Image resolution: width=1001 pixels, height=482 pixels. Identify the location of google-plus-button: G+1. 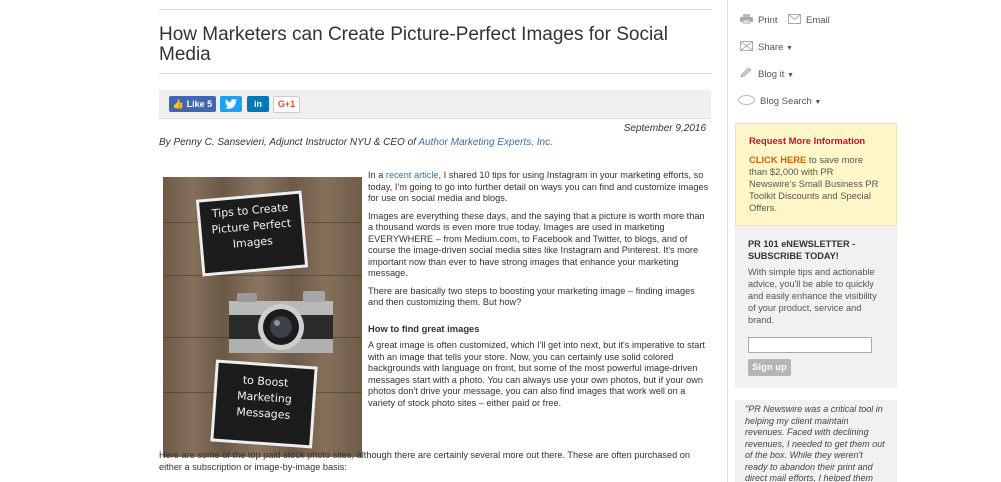
(286, 104).